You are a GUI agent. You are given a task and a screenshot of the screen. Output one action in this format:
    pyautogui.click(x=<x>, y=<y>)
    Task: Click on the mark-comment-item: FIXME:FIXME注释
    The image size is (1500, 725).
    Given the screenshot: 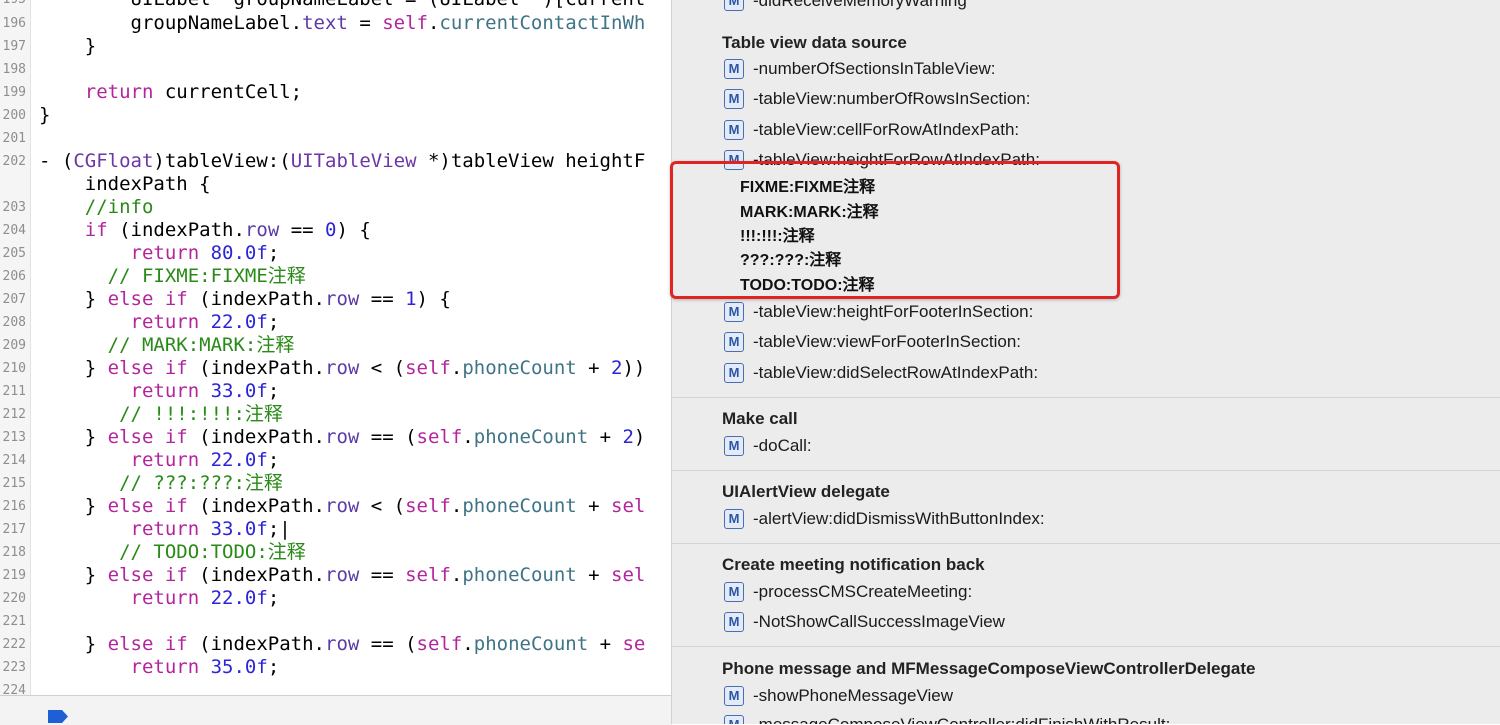 What is the action you would take?
    pyautogui.click(x=807, y=188)
    